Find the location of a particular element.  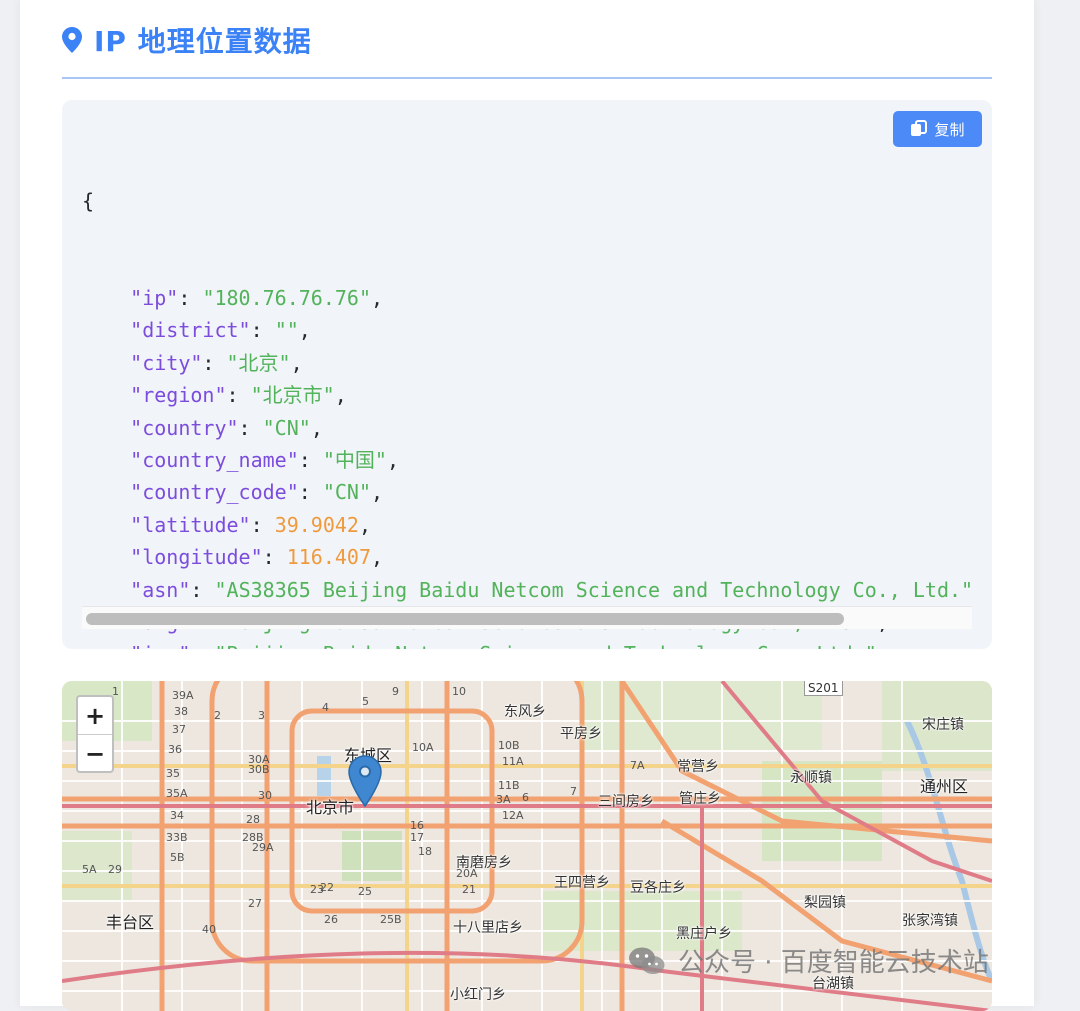

map-label-guanzhuang: 管庄乡 is located at coordinates (700, 799).